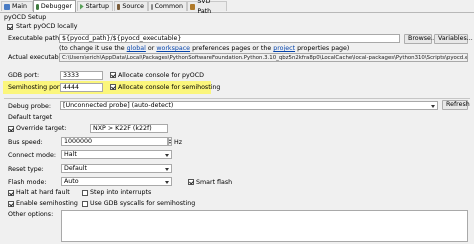 The width and height of the screenshot is (474, 244). Describe the element at coordinates (264, 226) in the screenshot. I see `other-options-textarea` at that location.